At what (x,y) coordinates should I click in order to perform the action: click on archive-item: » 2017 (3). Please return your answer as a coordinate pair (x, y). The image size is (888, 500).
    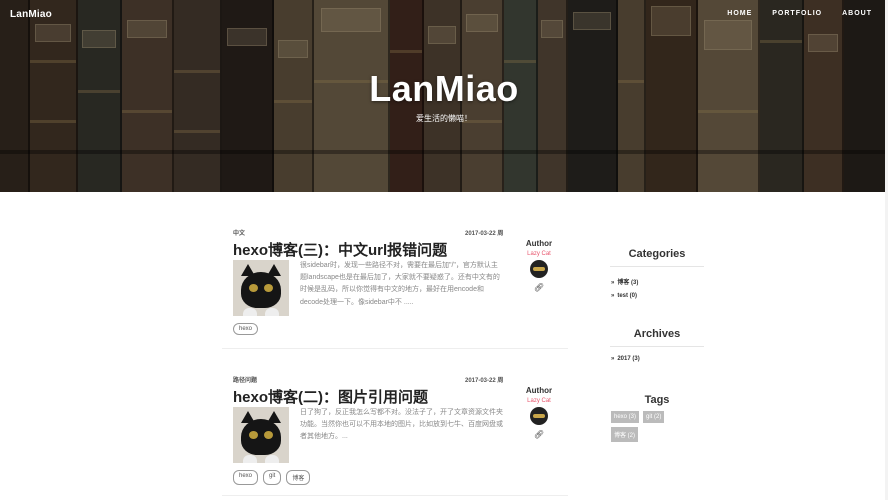
    Looking at the image, I should click on (625, 359).